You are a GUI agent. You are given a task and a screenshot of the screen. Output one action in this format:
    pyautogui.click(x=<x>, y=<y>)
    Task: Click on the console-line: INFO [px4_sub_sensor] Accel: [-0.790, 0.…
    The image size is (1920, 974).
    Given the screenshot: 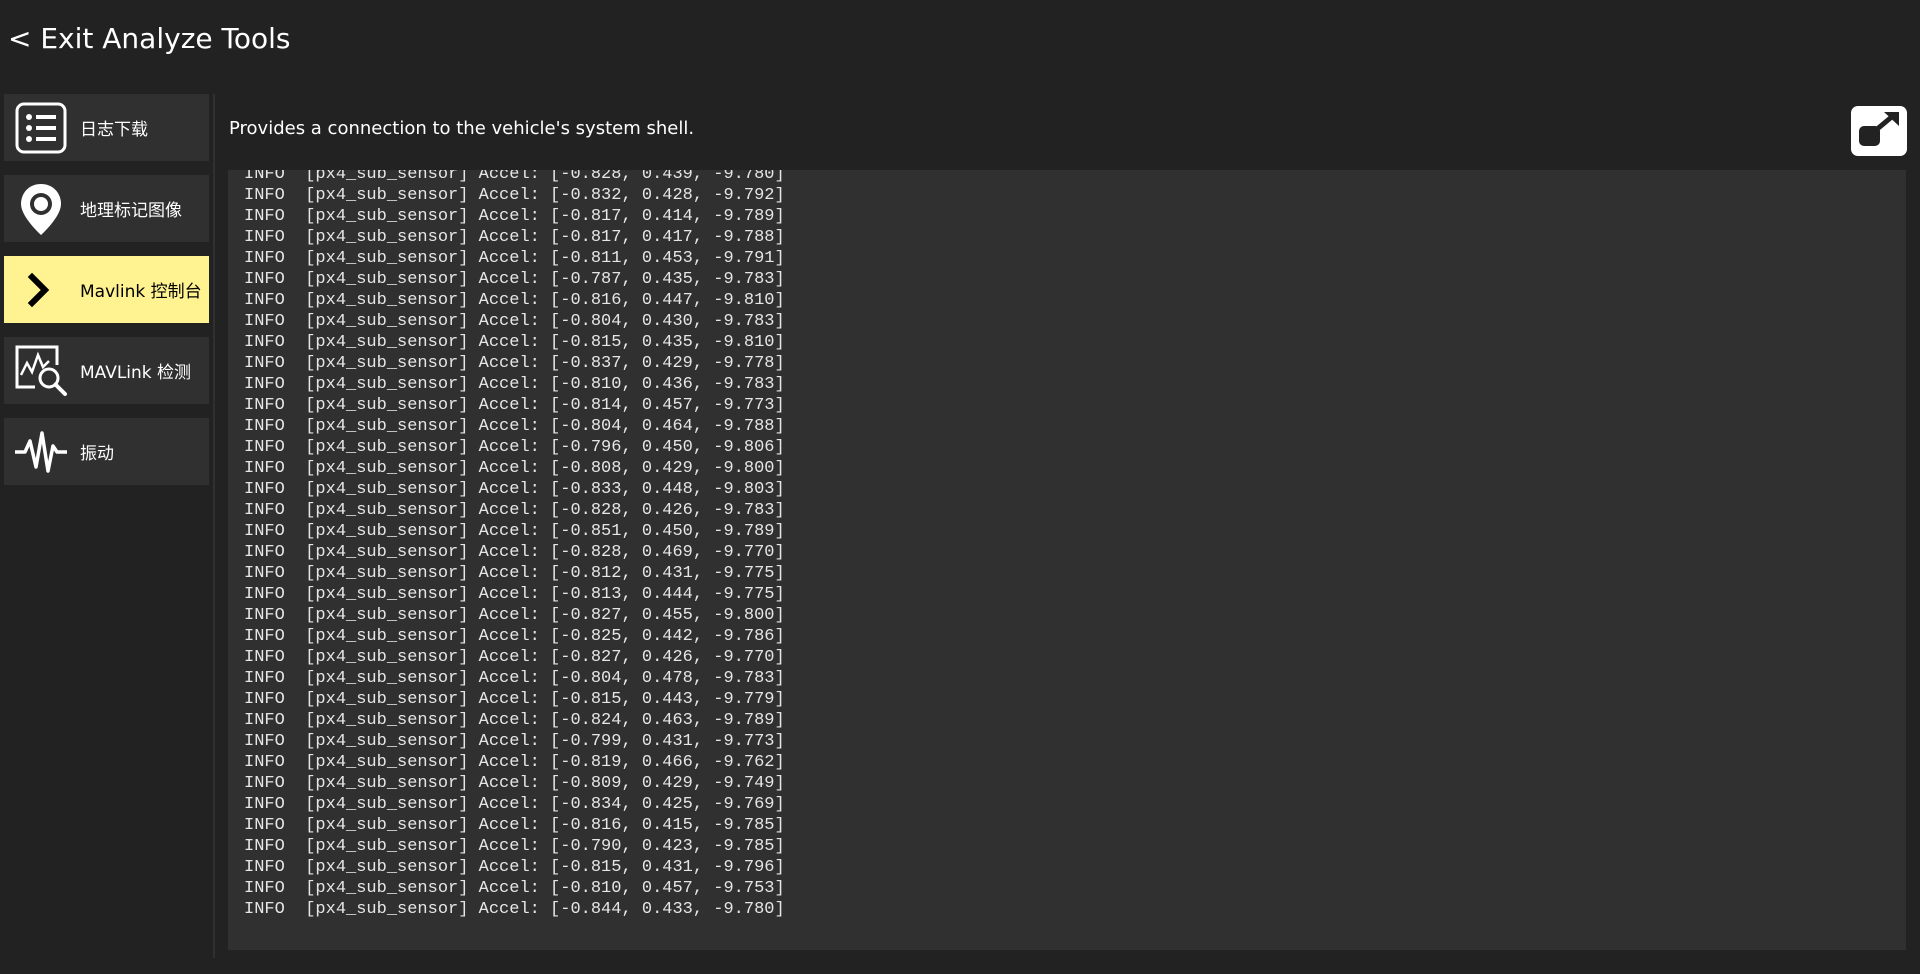 What is the action you would take?
    pyautogui.click(x=514, y=846)
    